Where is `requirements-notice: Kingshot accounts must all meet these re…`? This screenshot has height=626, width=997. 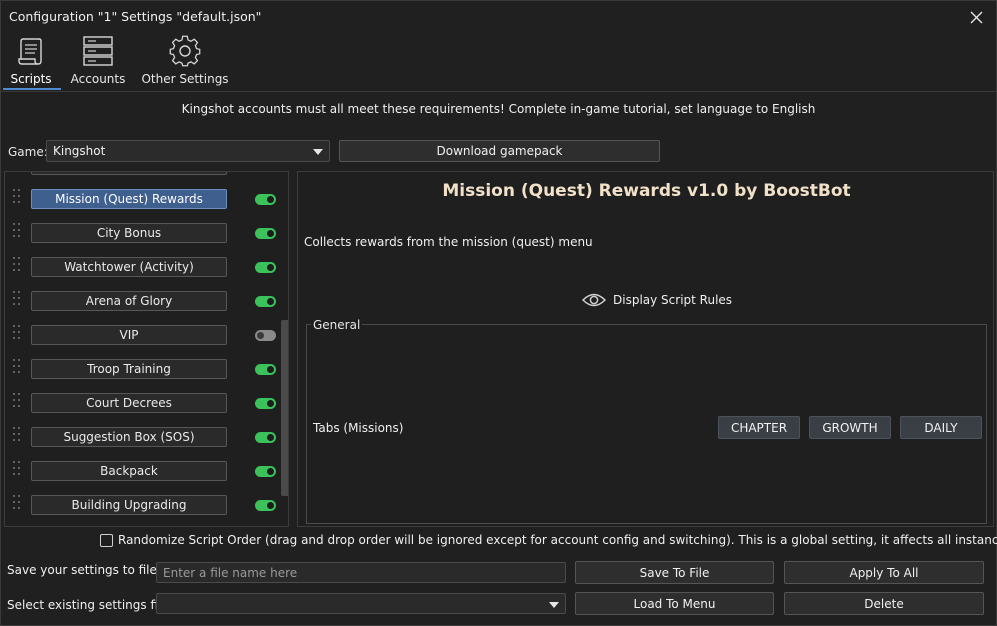 requirements-notice: Kingshot accounts must all meet these re… is located at coordinates (498, 109).